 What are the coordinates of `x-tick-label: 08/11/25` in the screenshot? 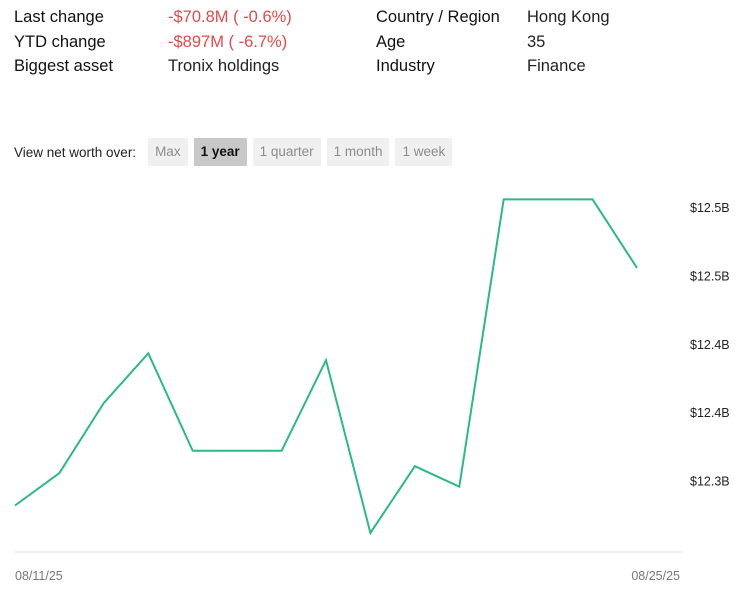 It's located at (39, 576).